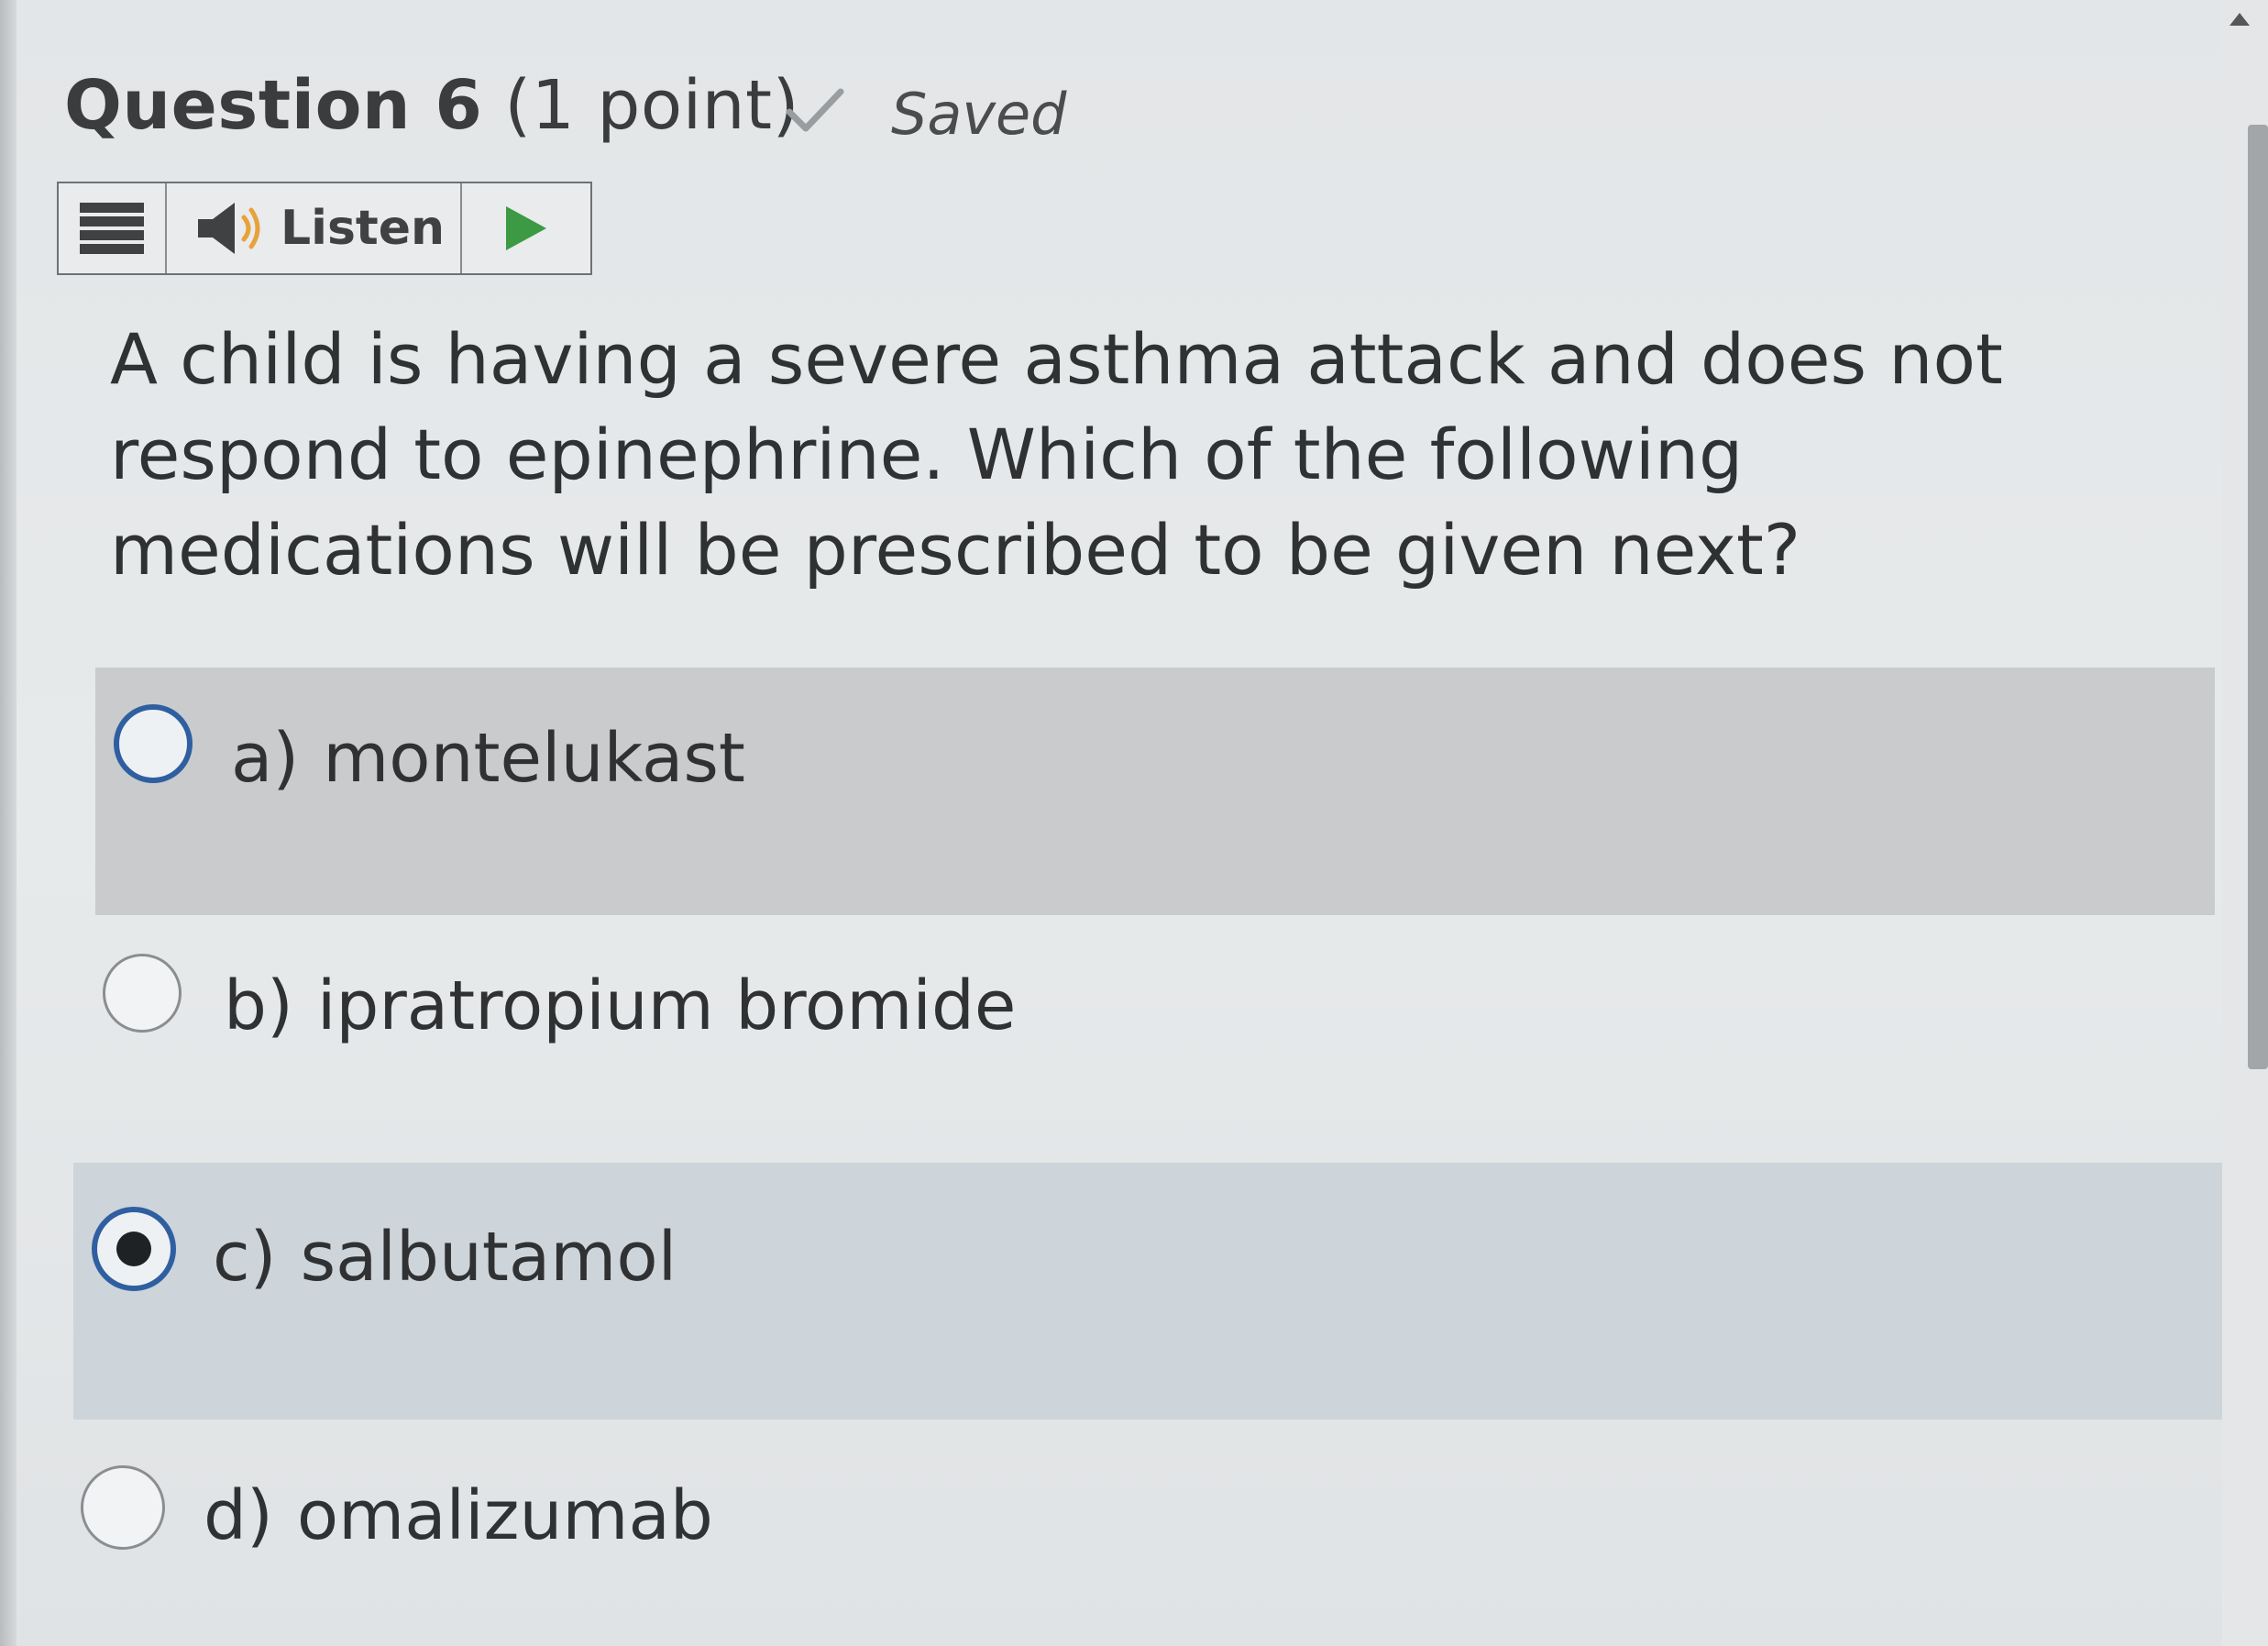 This screenshot has width=2268, height=1646. Describe the element at coordinates (245, 1258) in the screenshot. I see `option-letter: c)` at that location.